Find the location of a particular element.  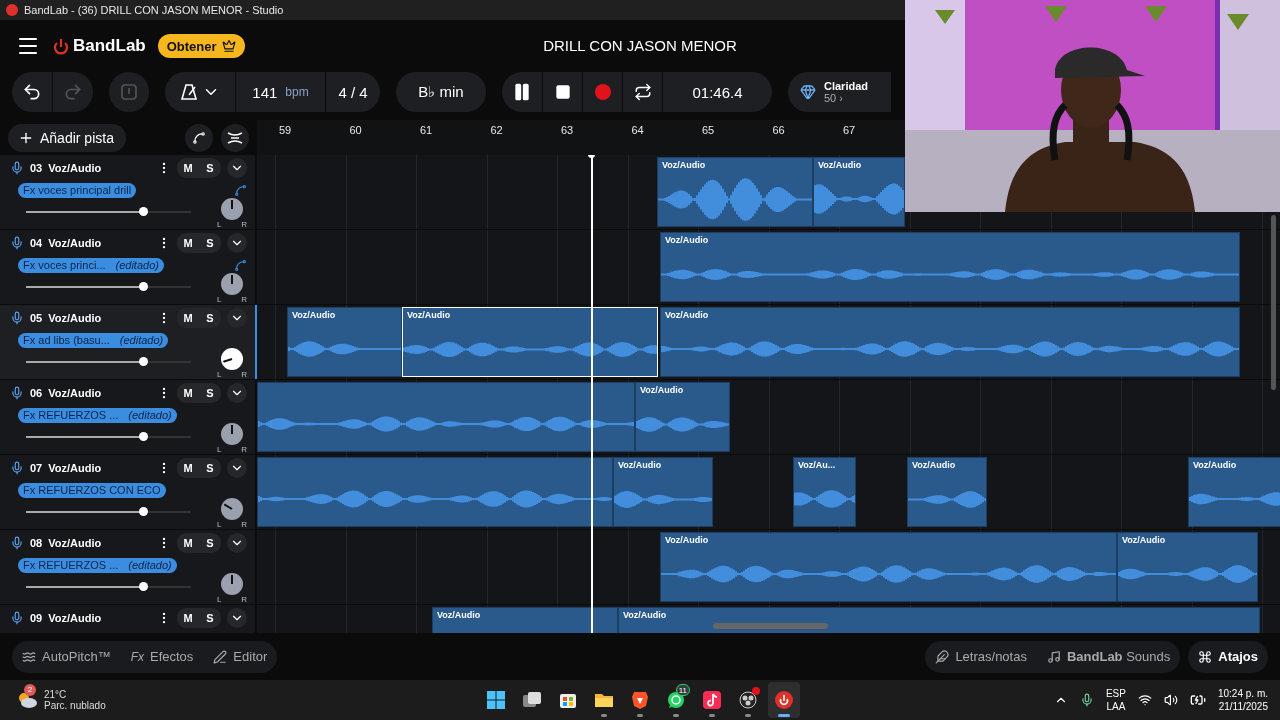

effects-chain-button: Fx voces principal drill is located at coordinates (77, 190).